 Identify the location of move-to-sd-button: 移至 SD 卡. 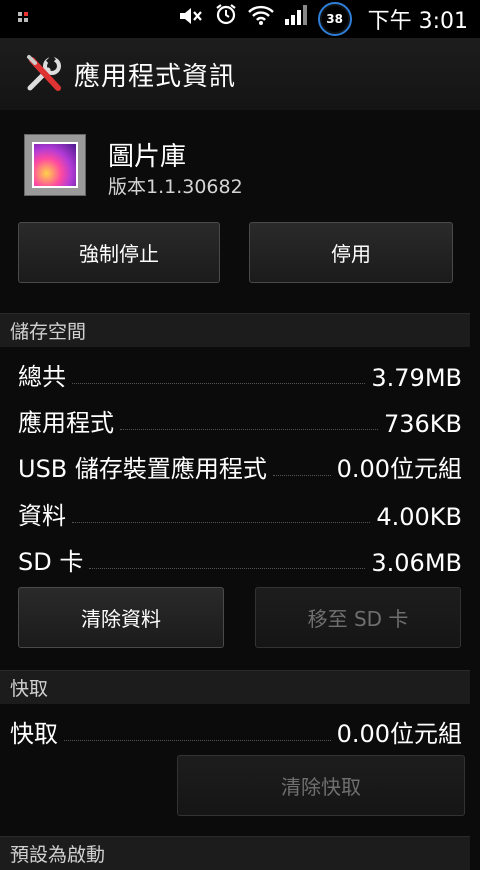
(358, 617).